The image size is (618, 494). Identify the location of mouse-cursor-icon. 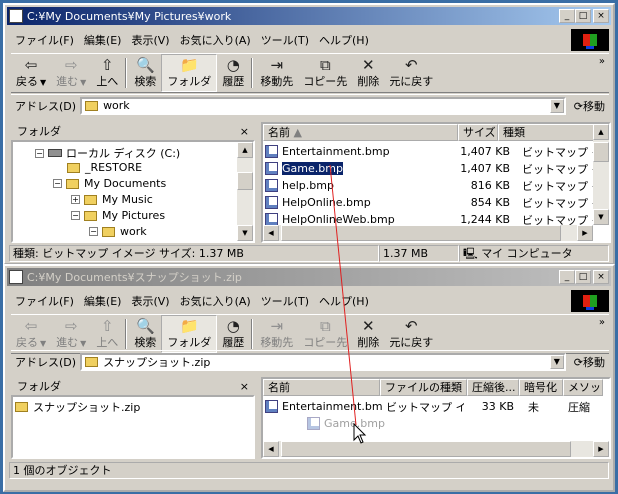
(360, 433).